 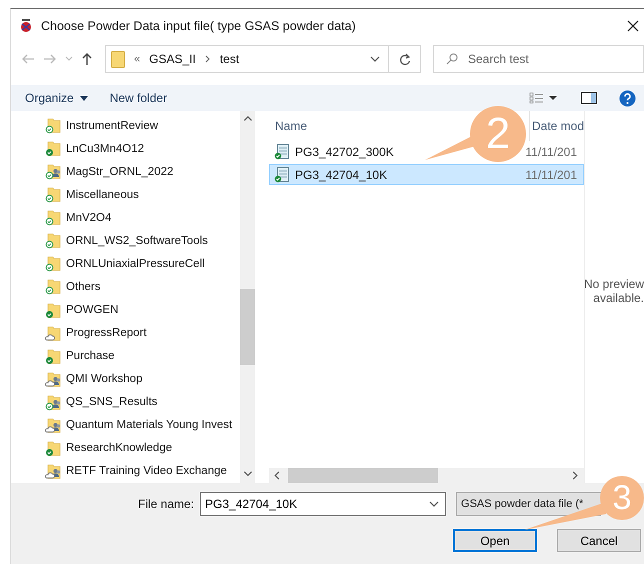 What do you see at coordinates (166, 504) in the screenshot?
I see `file-name-label: File name:` at bounding box center [166, 504].